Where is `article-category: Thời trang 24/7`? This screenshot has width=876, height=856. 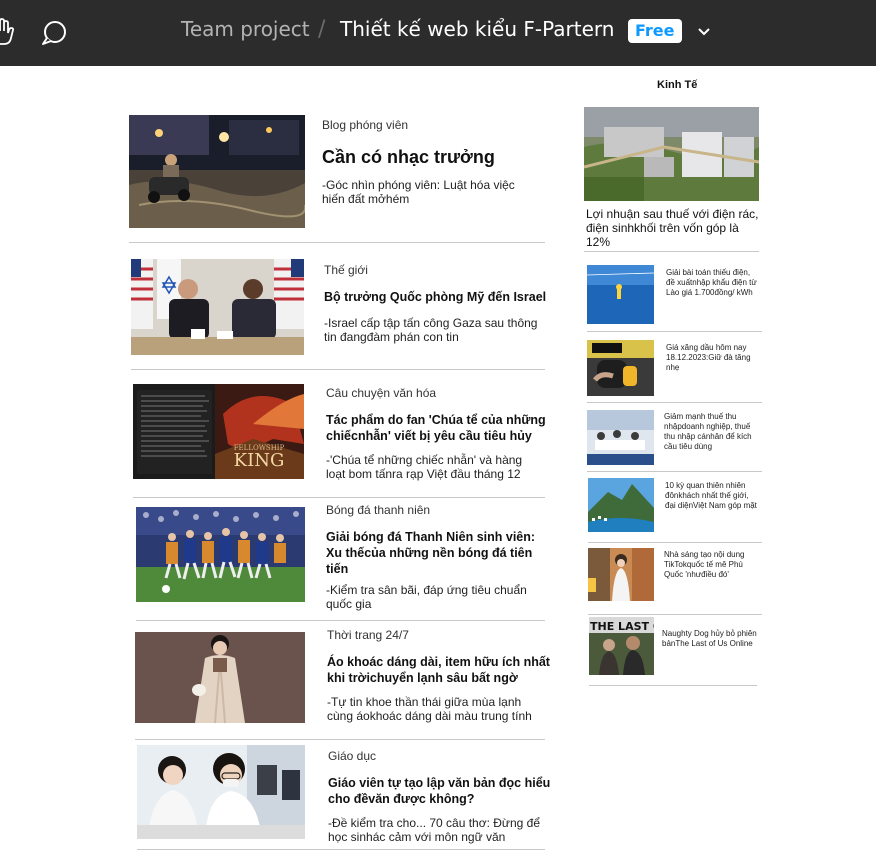
article-category: Thời trang 24/7 is located at coordinates (368, 635).